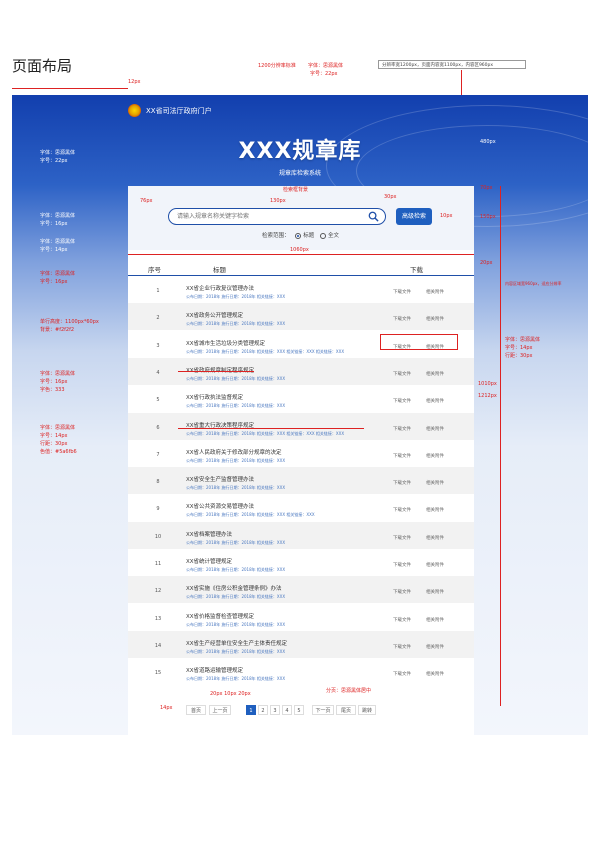 The height and width of the screenshot is (848, 600). I want to click on pager-first: 首页, so click(196, 710).